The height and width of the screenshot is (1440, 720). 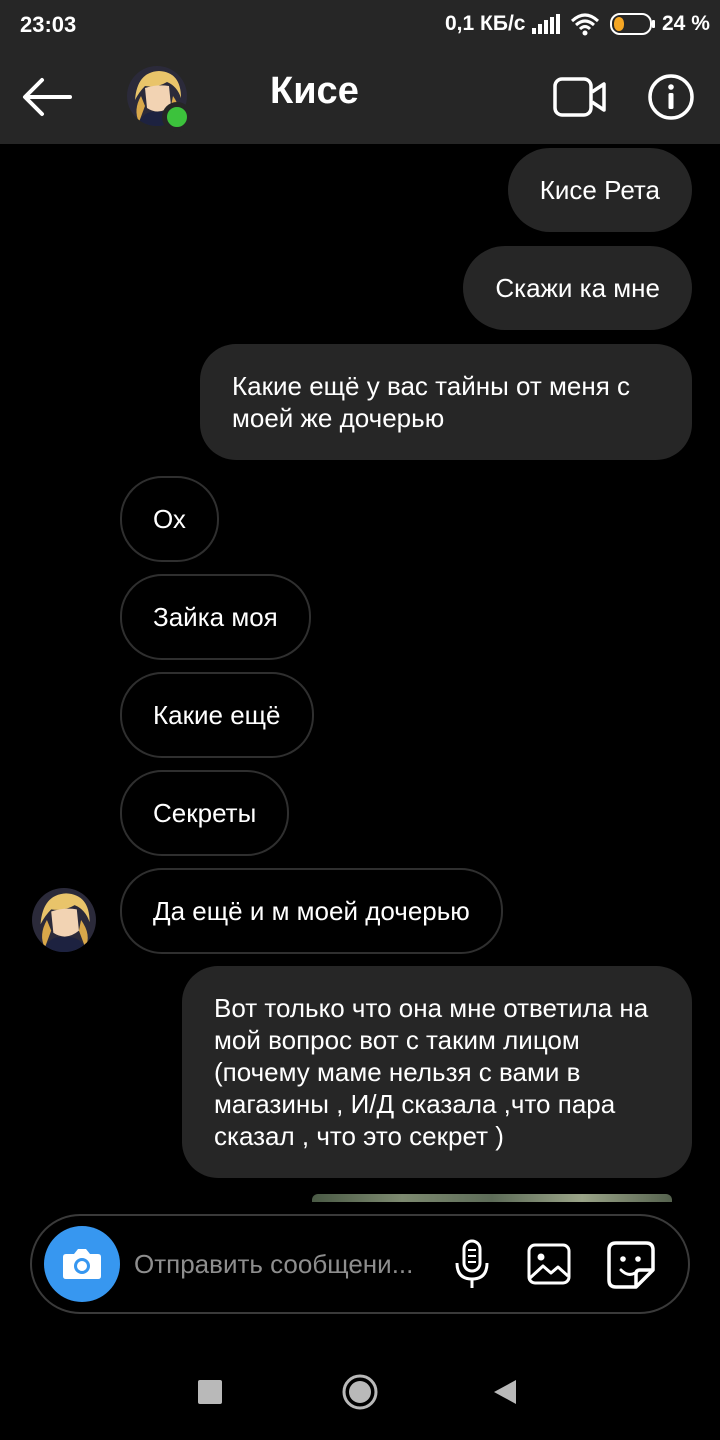 I want to click on system-nav-bar, so click(x=360, y=1390).